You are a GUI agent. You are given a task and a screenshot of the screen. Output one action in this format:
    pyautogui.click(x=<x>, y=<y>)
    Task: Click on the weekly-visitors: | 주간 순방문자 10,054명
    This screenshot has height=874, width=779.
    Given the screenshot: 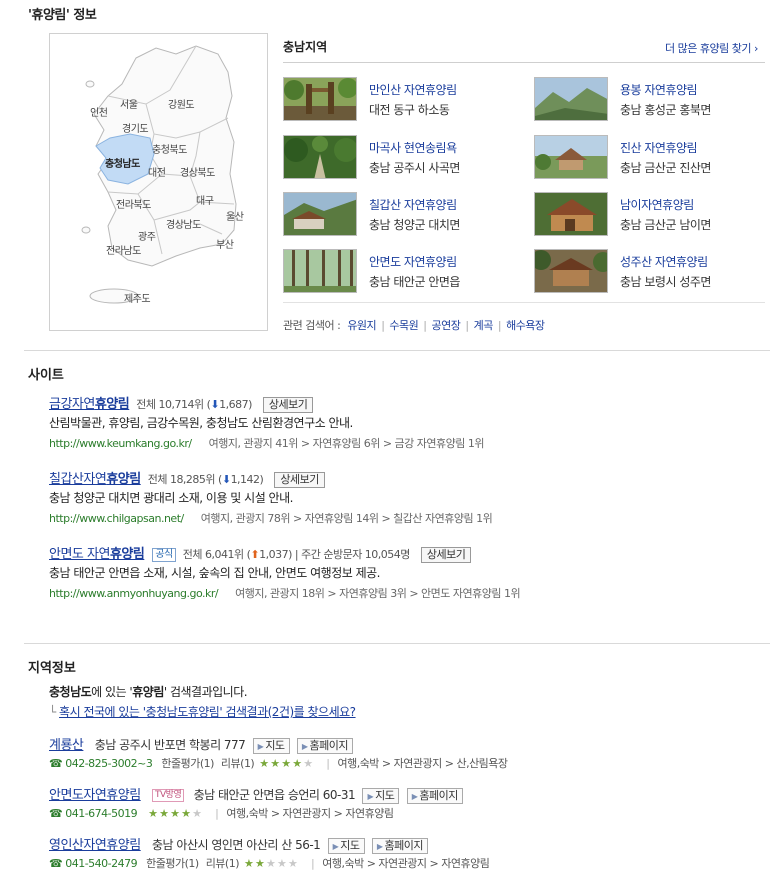 What is the action you would take?
    pyautogui.click(x=352, y=554)
    